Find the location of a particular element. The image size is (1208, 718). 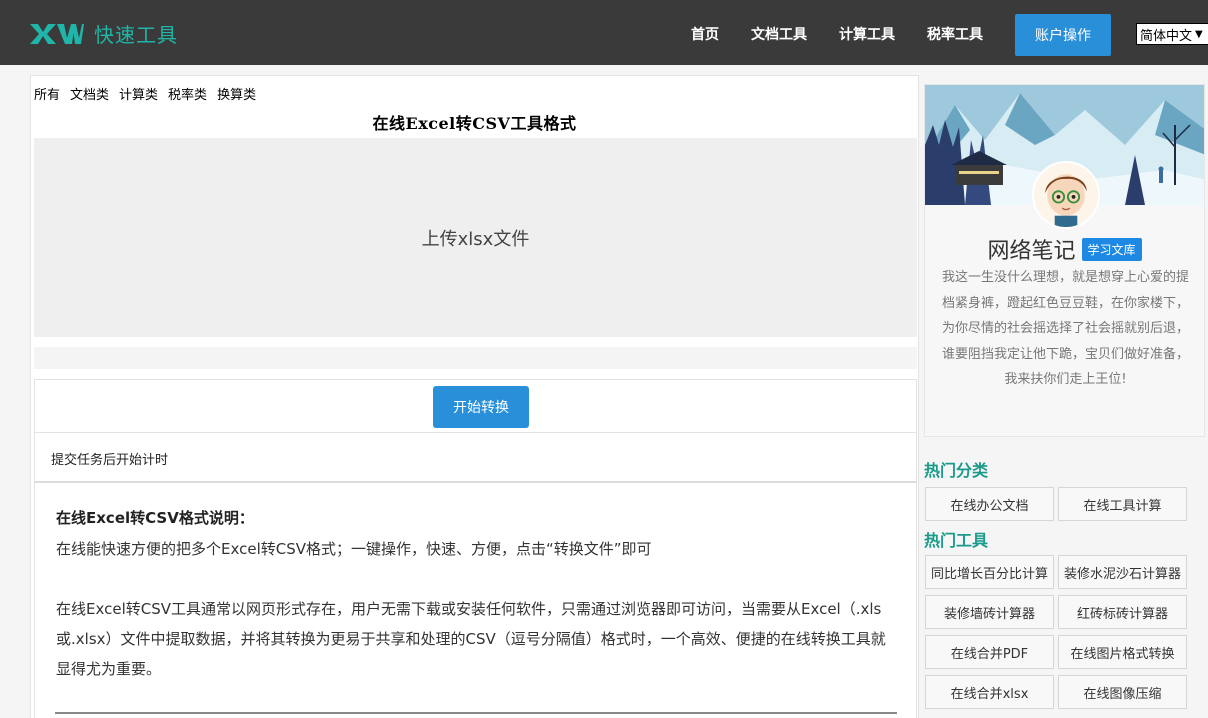

nav-document-tools: 文档工具 is located at coordinates (779, 34).